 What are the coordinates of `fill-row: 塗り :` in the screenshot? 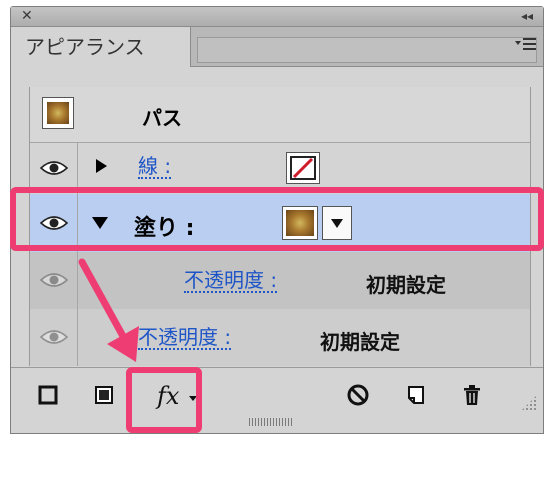 It's located at (280, 223).